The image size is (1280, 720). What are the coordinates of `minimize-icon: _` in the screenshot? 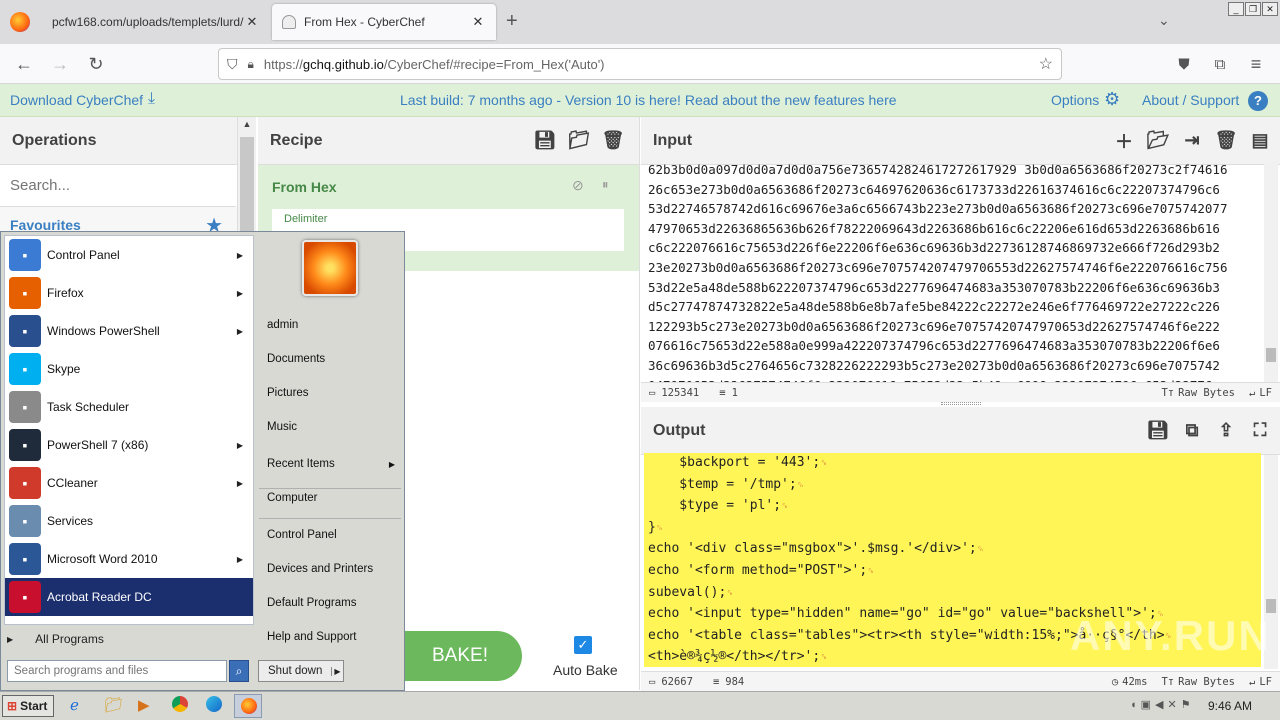 It's located at (1236, 9).